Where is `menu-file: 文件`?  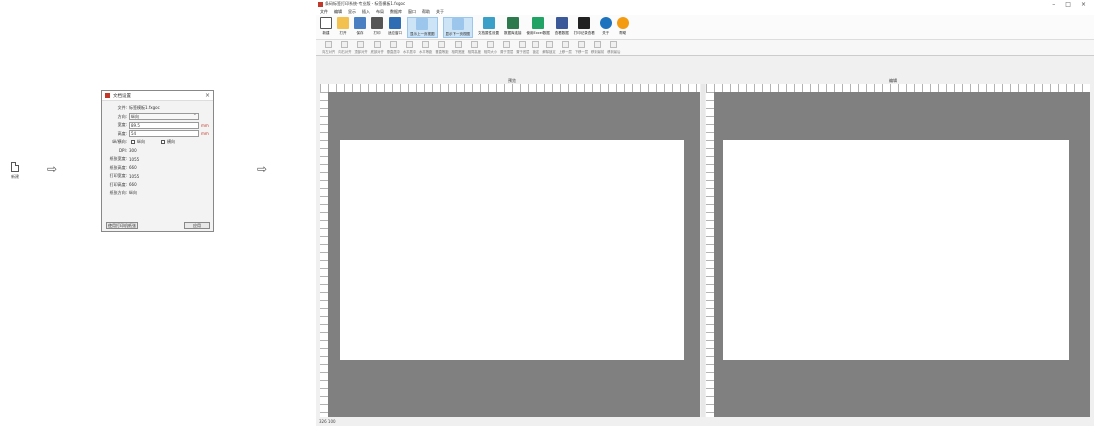
menu-file: 文件 is located at coordinates (324, 12).